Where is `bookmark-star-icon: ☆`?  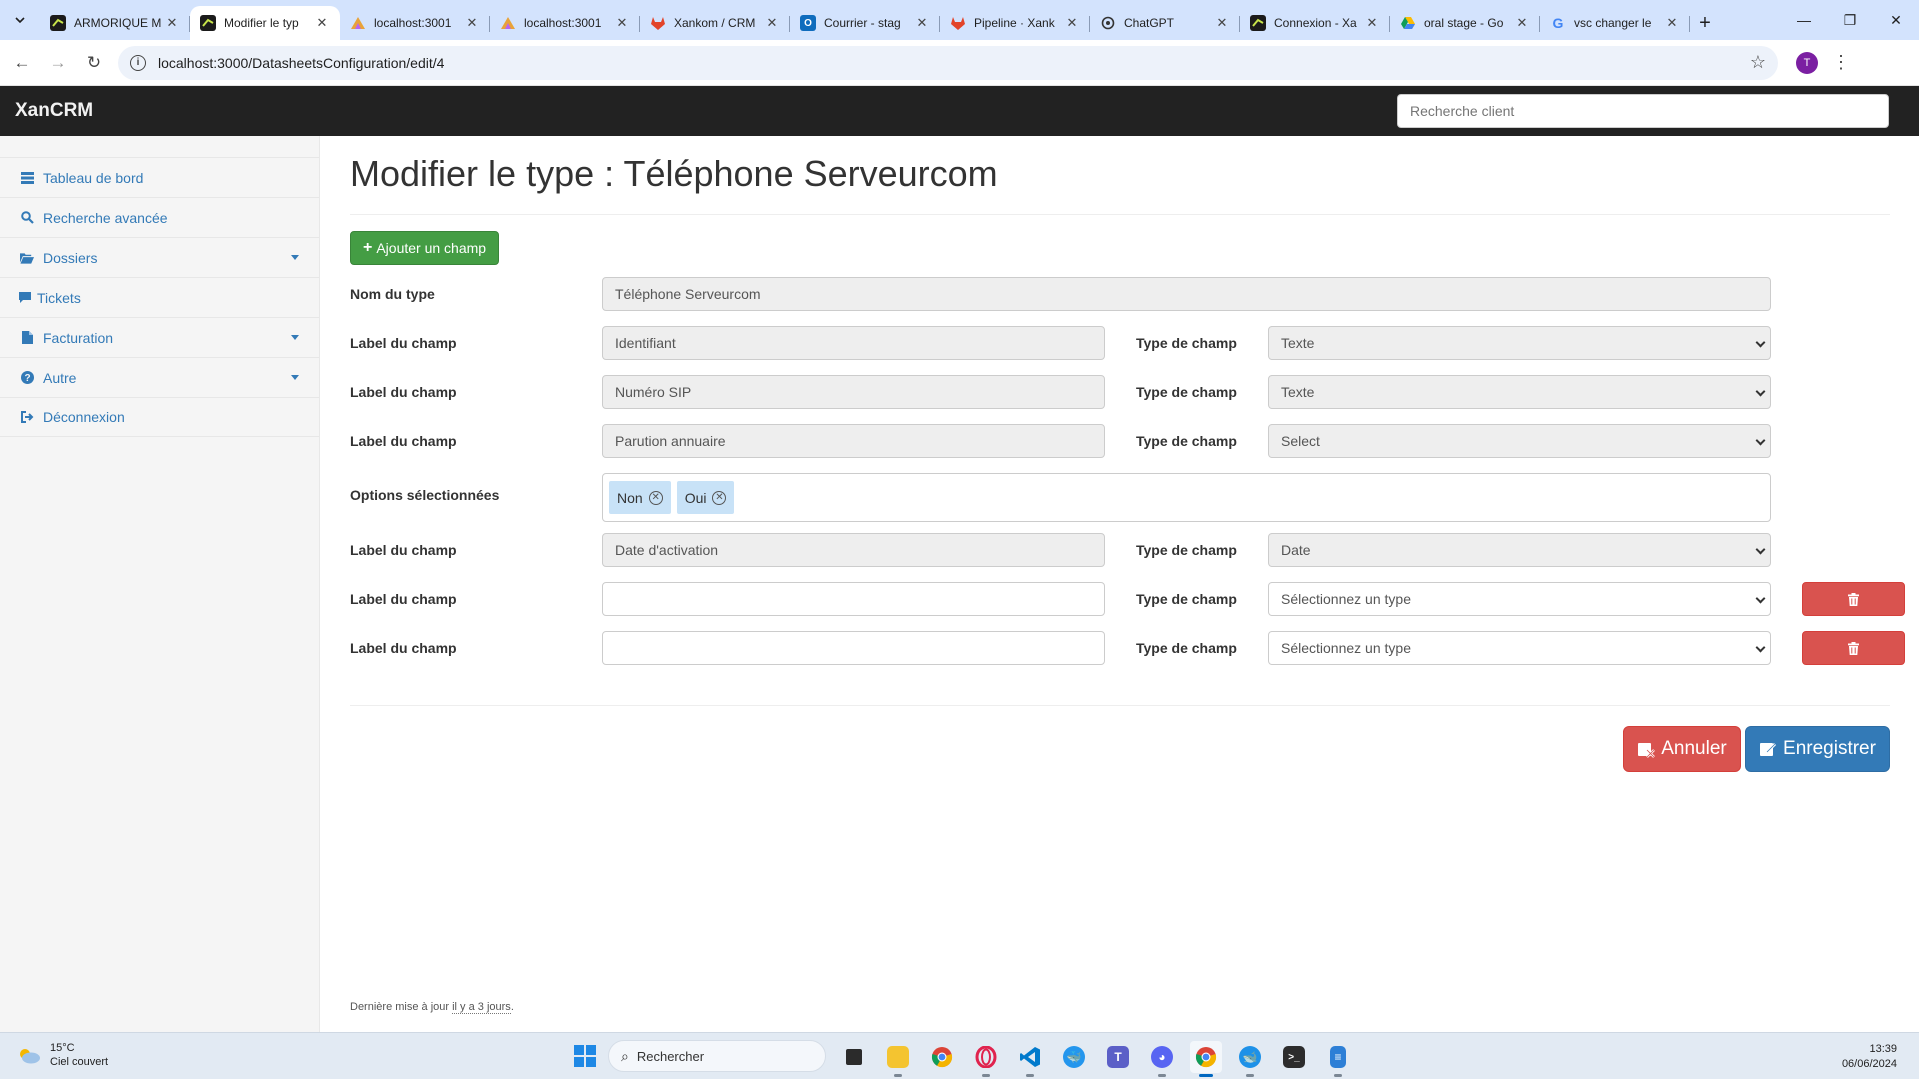 bookmark-star-icon: ☆ is located at coordinates (1758, 62).